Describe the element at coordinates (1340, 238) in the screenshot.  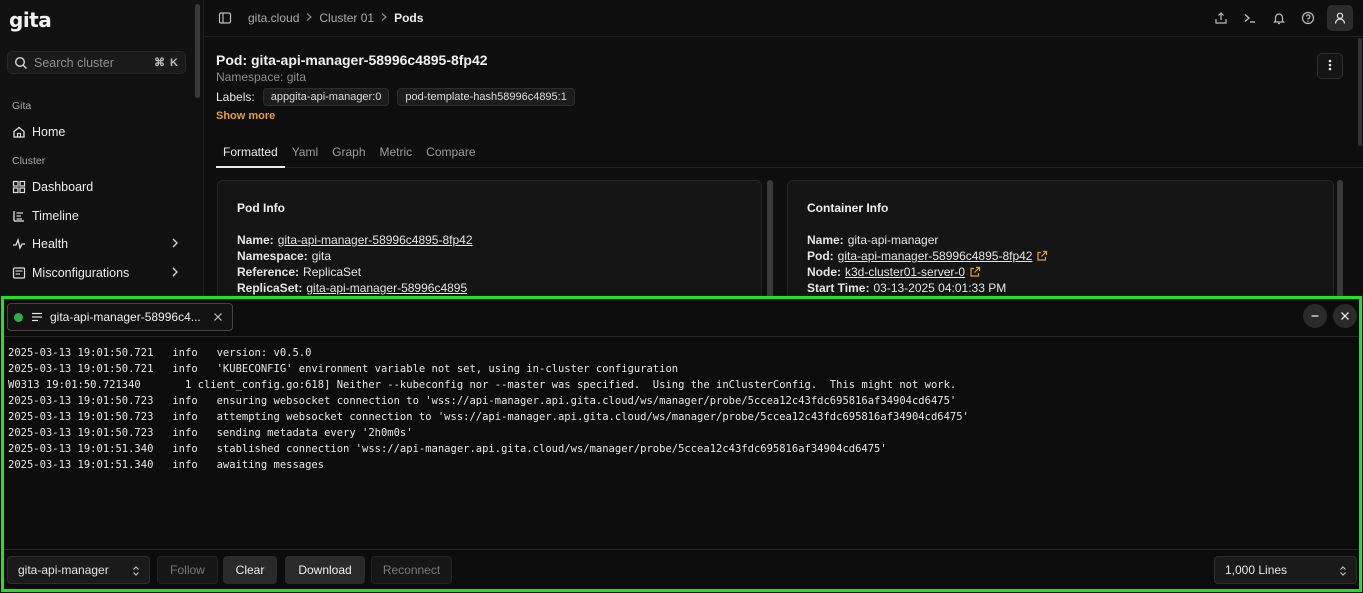
I see `container-info-scrollbar` at that location.